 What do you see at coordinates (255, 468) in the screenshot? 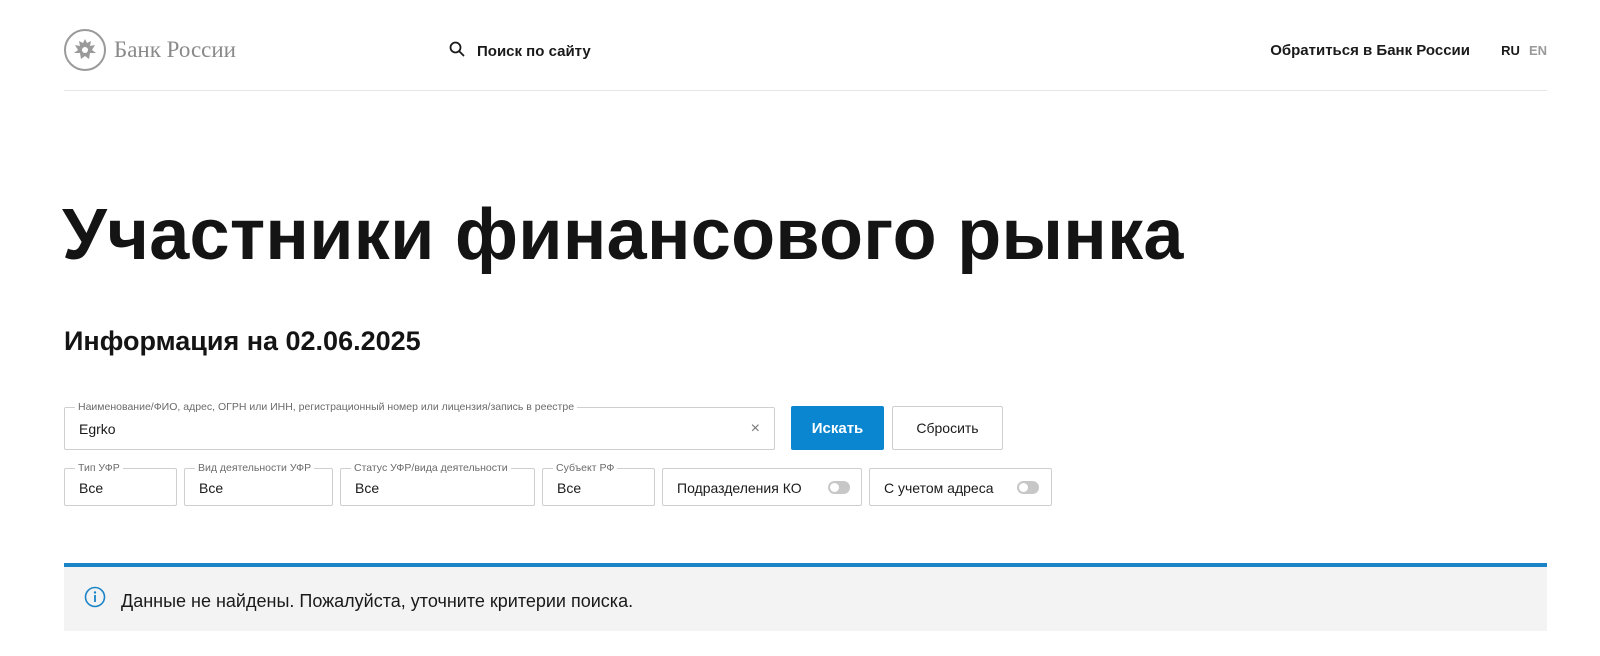
I see `filter-activity-label: Вид деятельности УФР` at bounding box center [255, 468].